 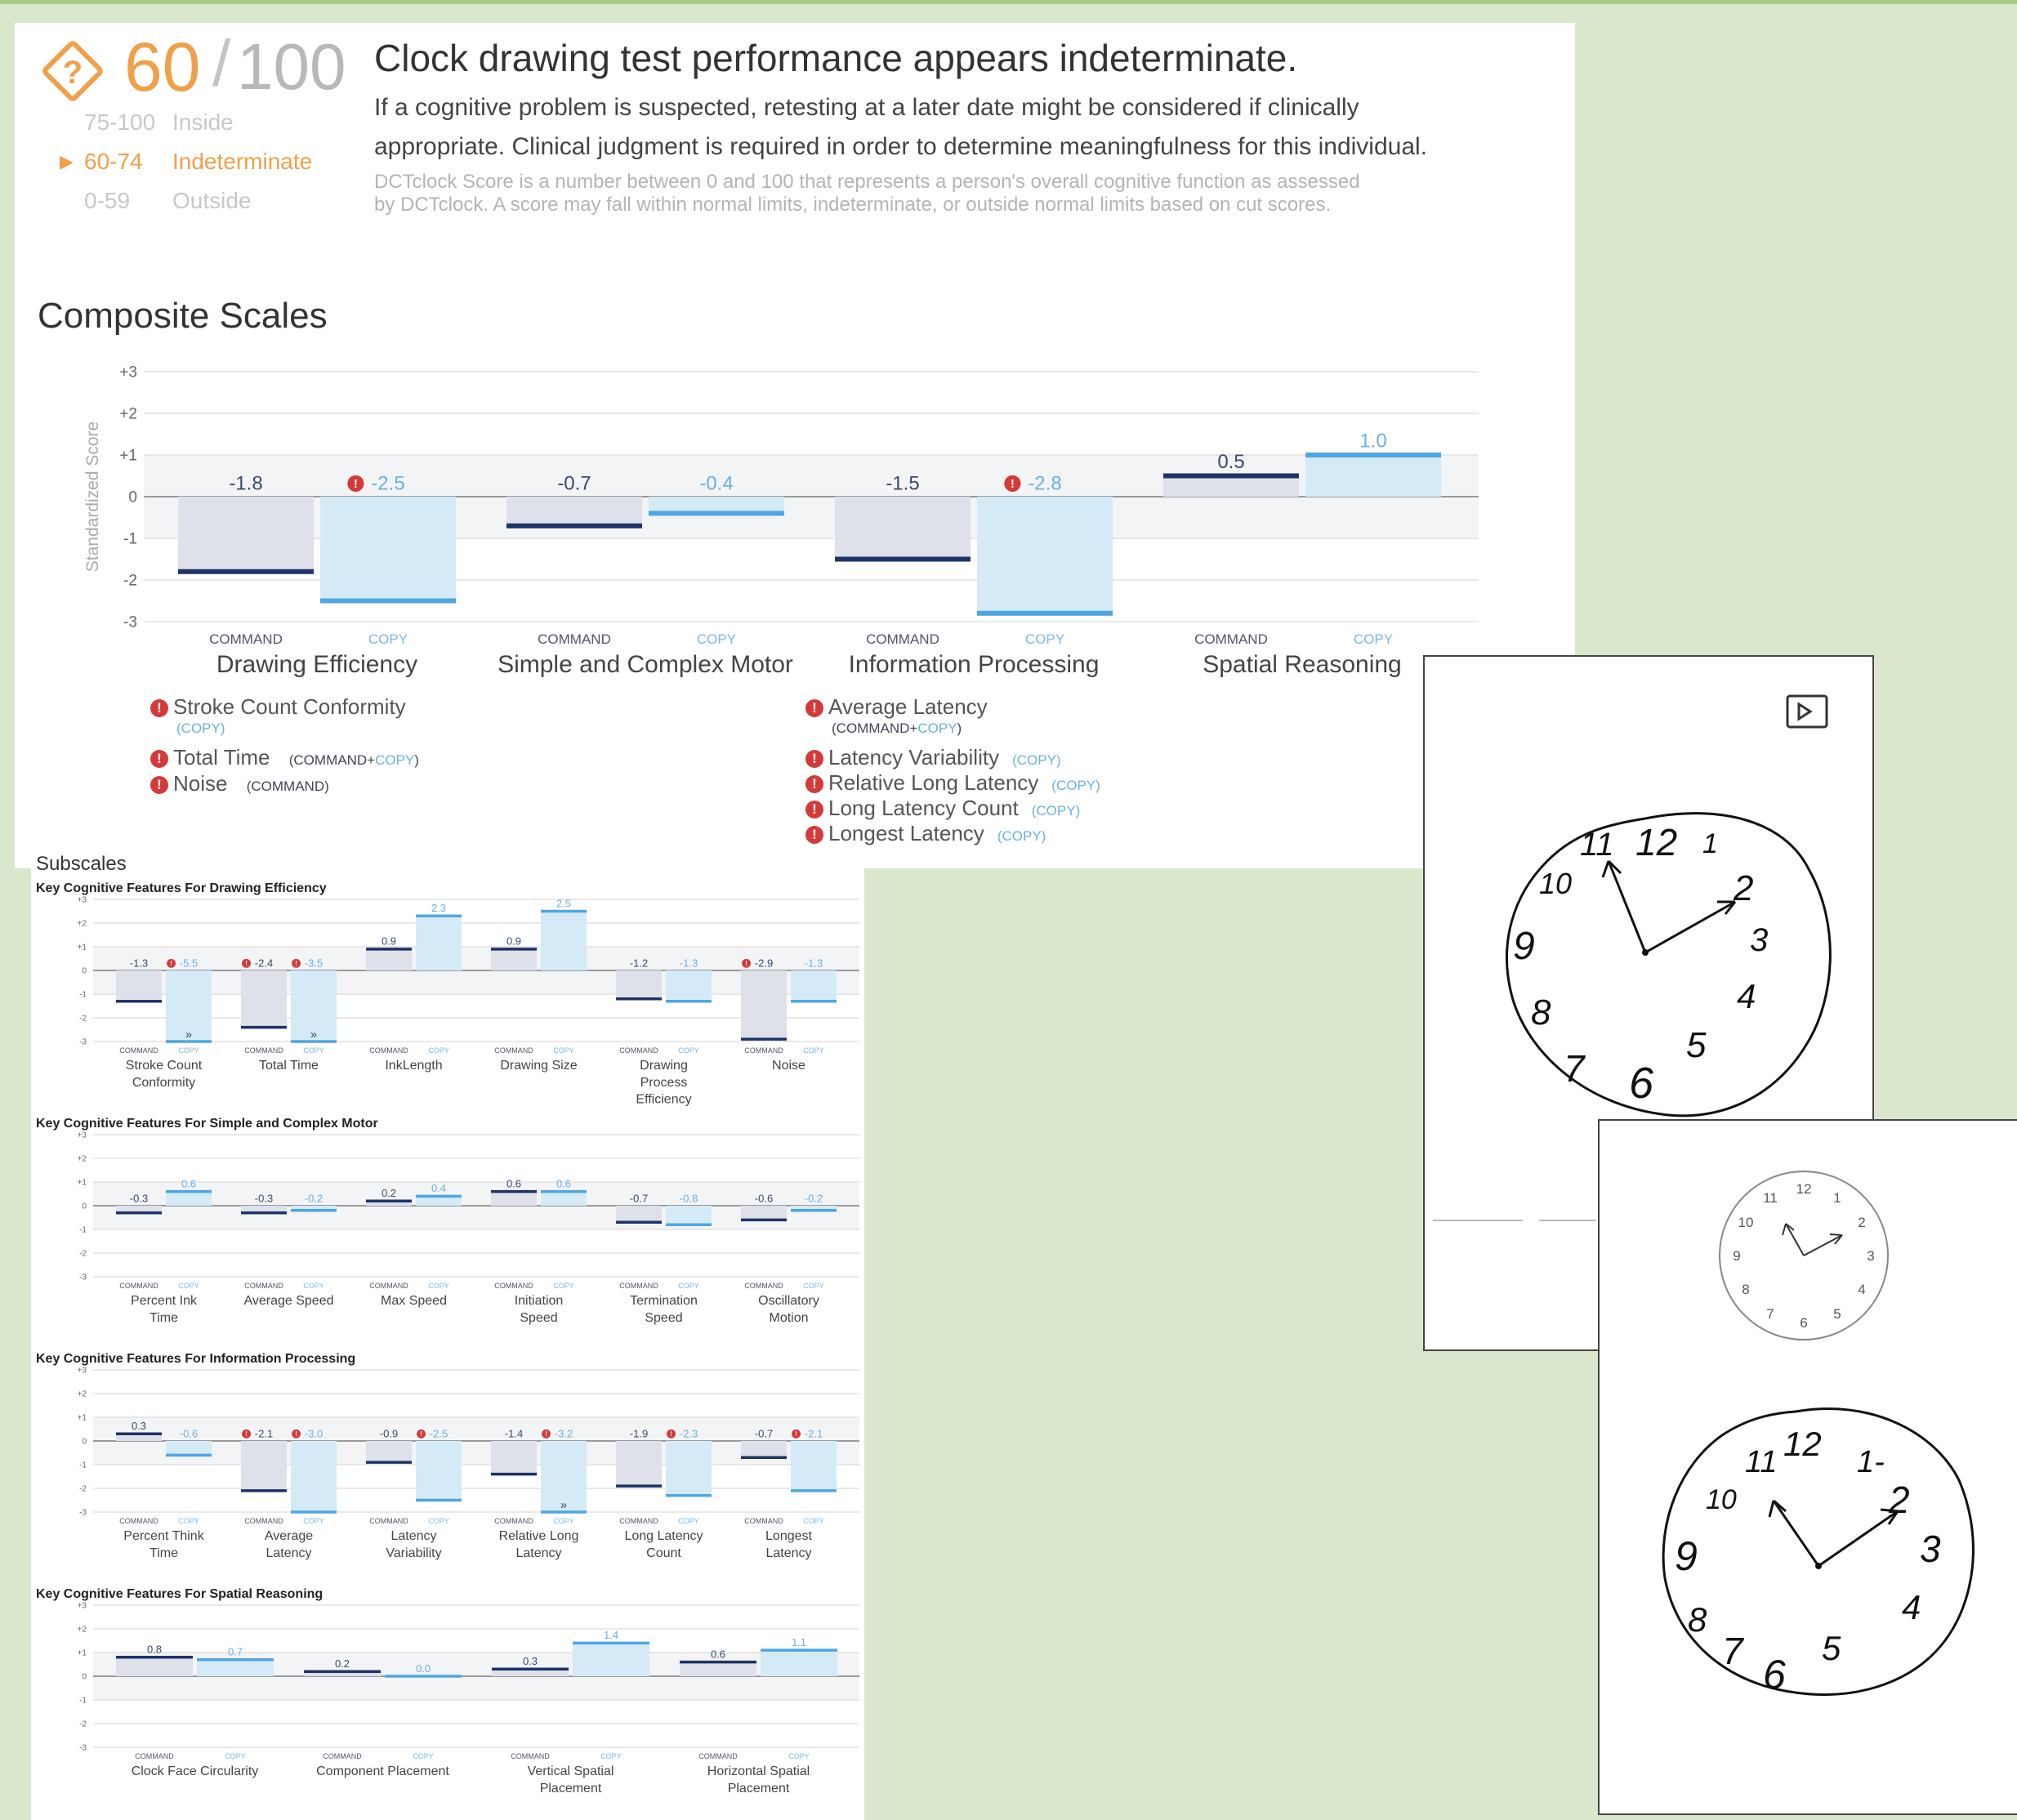 What do you see at coordinates (413, 1066) in the screenshot?
I see `category-label: InkLength` at bounding box center [413, 1066].